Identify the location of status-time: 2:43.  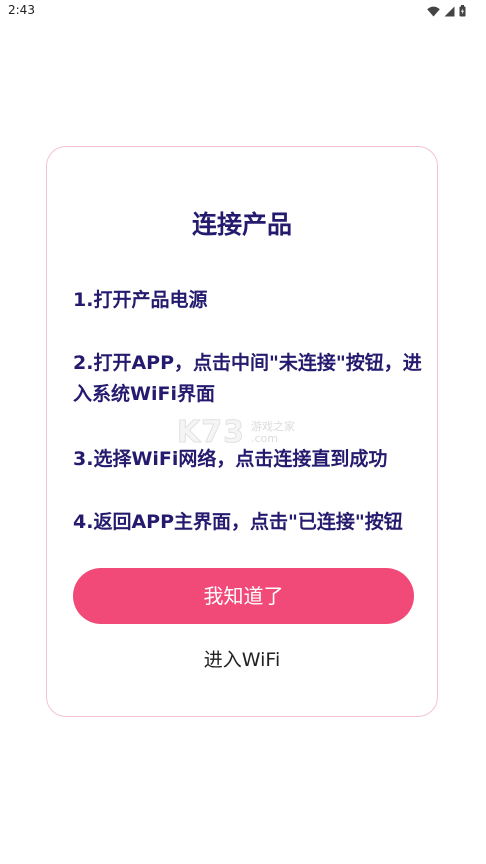
(21, 10).